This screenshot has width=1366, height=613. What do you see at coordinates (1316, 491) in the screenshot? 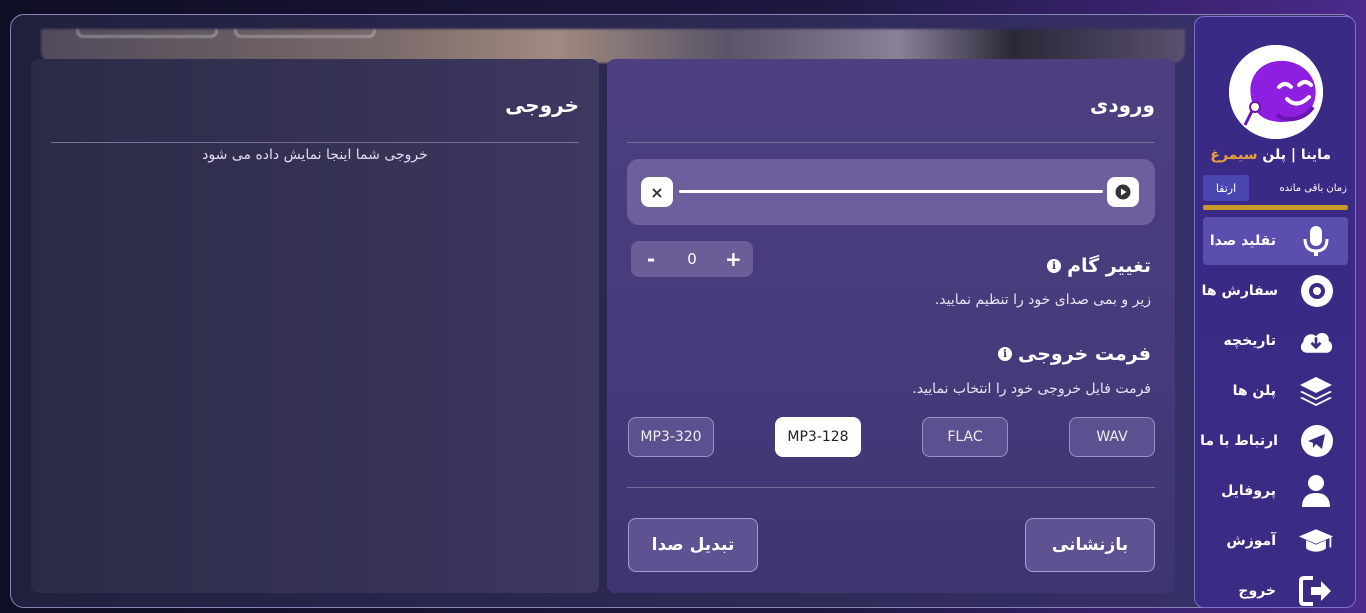
I see `user-icon` at bounding box center [1316, 491].